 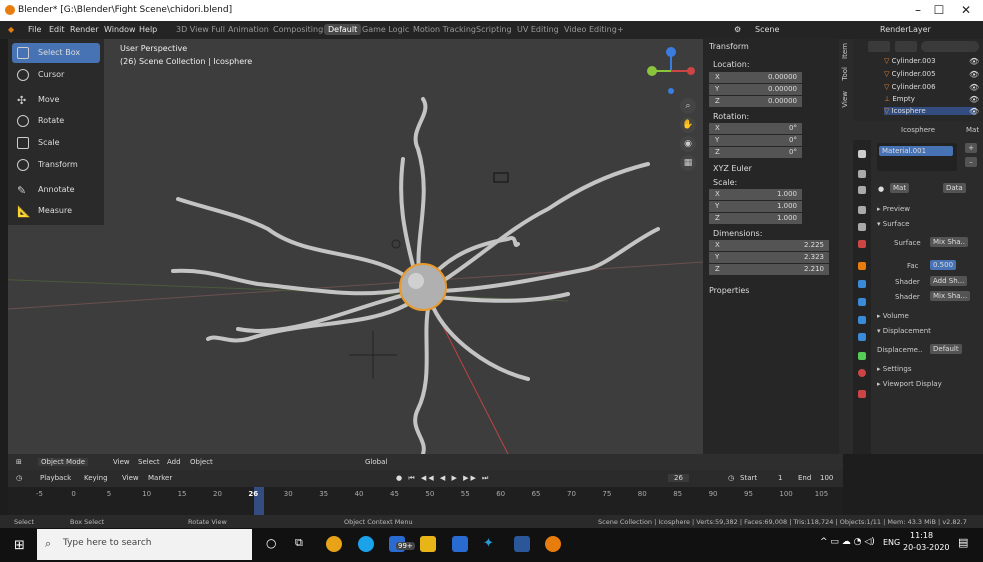 I want to click on outliner-search-input, so click(x=950, y=46).